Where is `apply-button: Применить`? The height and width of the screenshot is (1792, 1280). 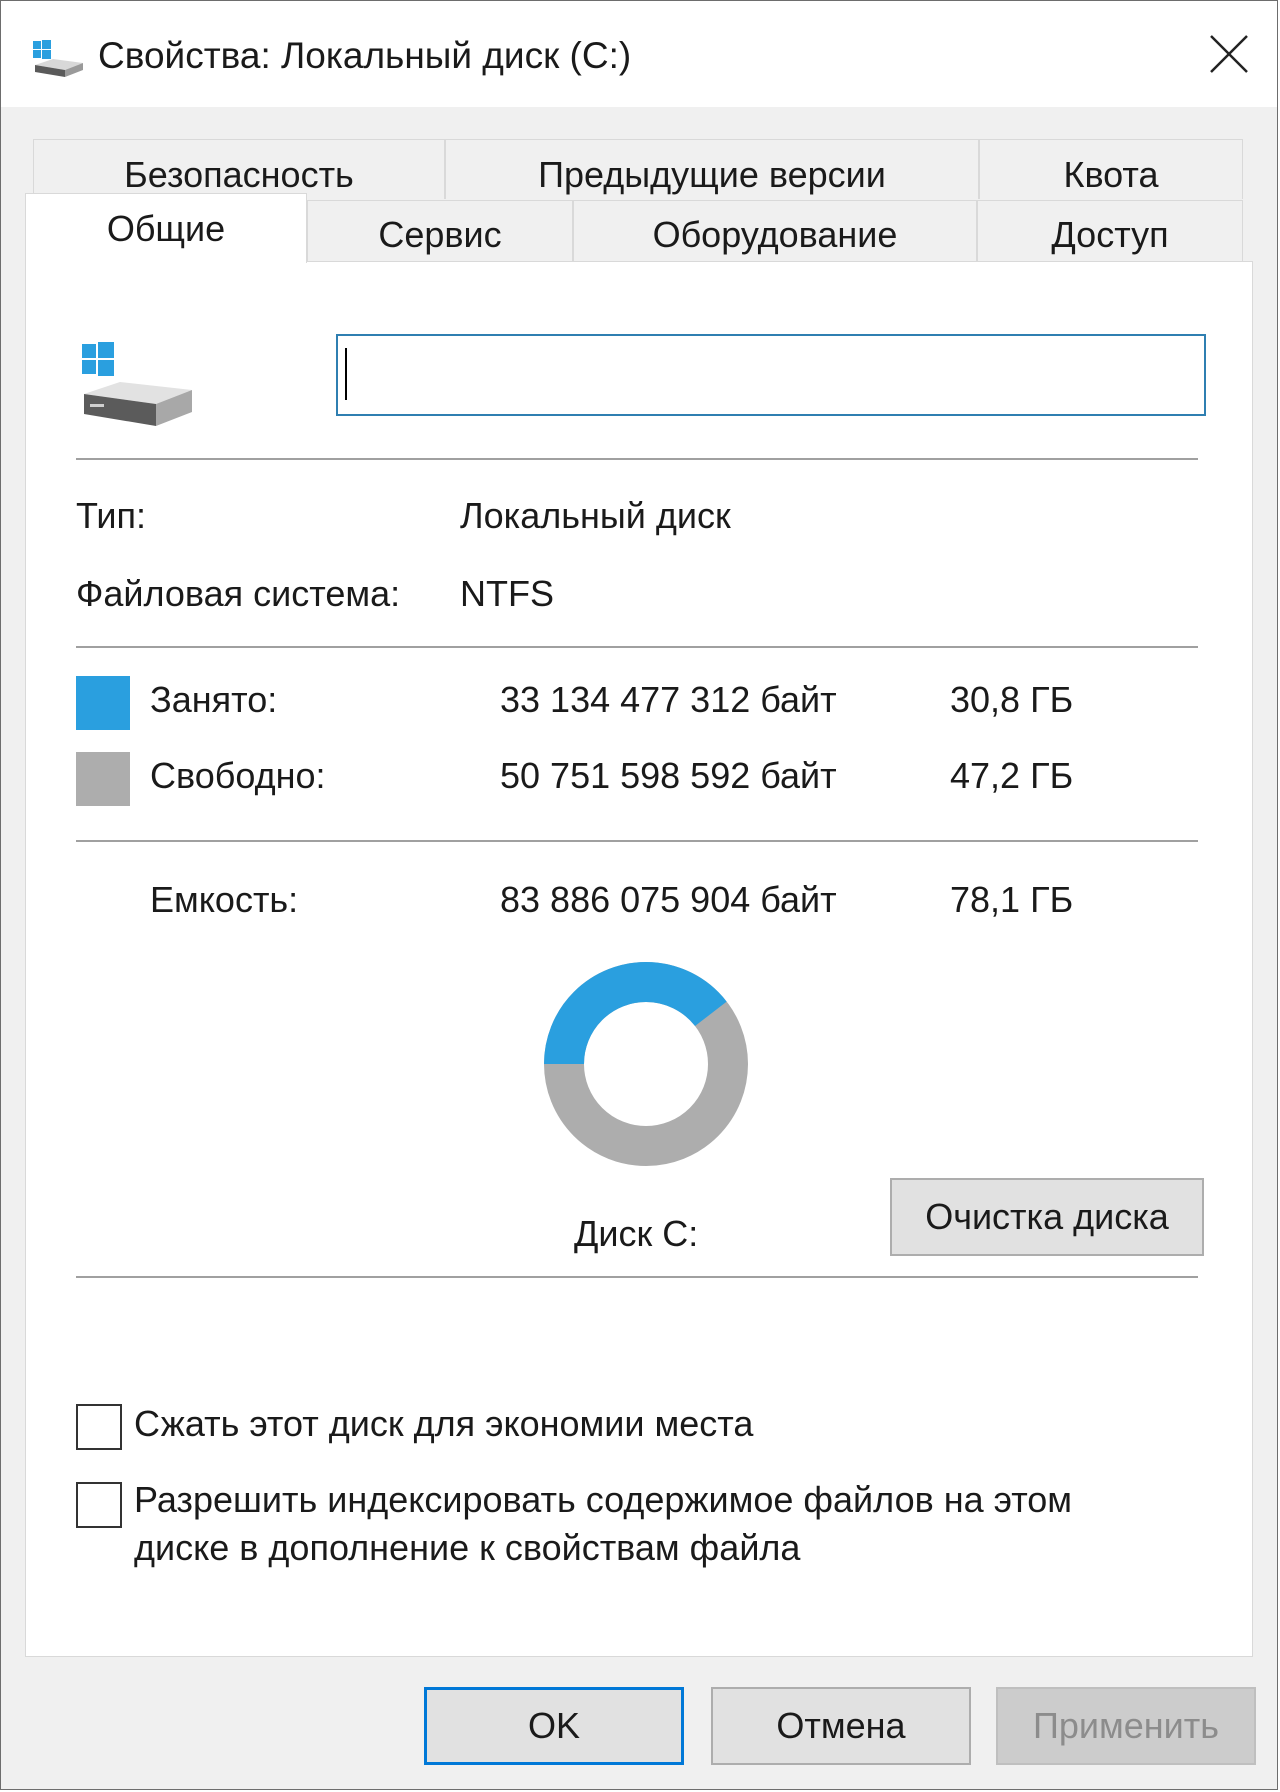 apply-button: Применить is located at coordinates (1126, 1726).